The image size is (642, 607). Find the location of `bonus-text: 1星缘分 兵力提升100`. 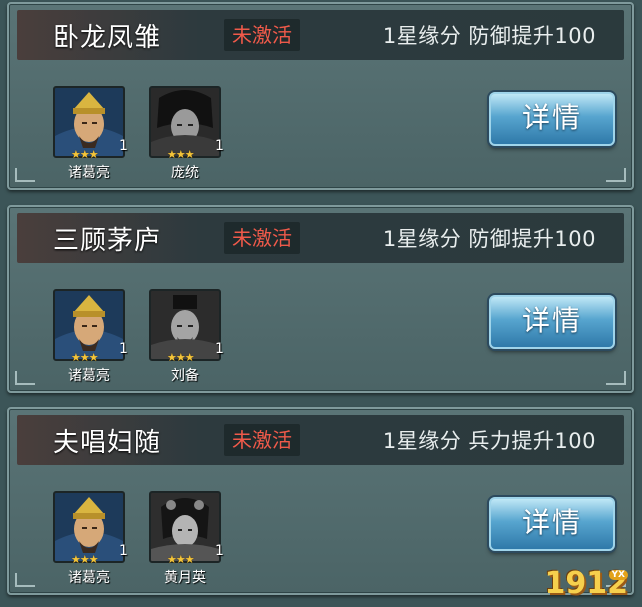

bonus-text: 1星缘分 兵力提升100 is located at coordinates (489, 441).